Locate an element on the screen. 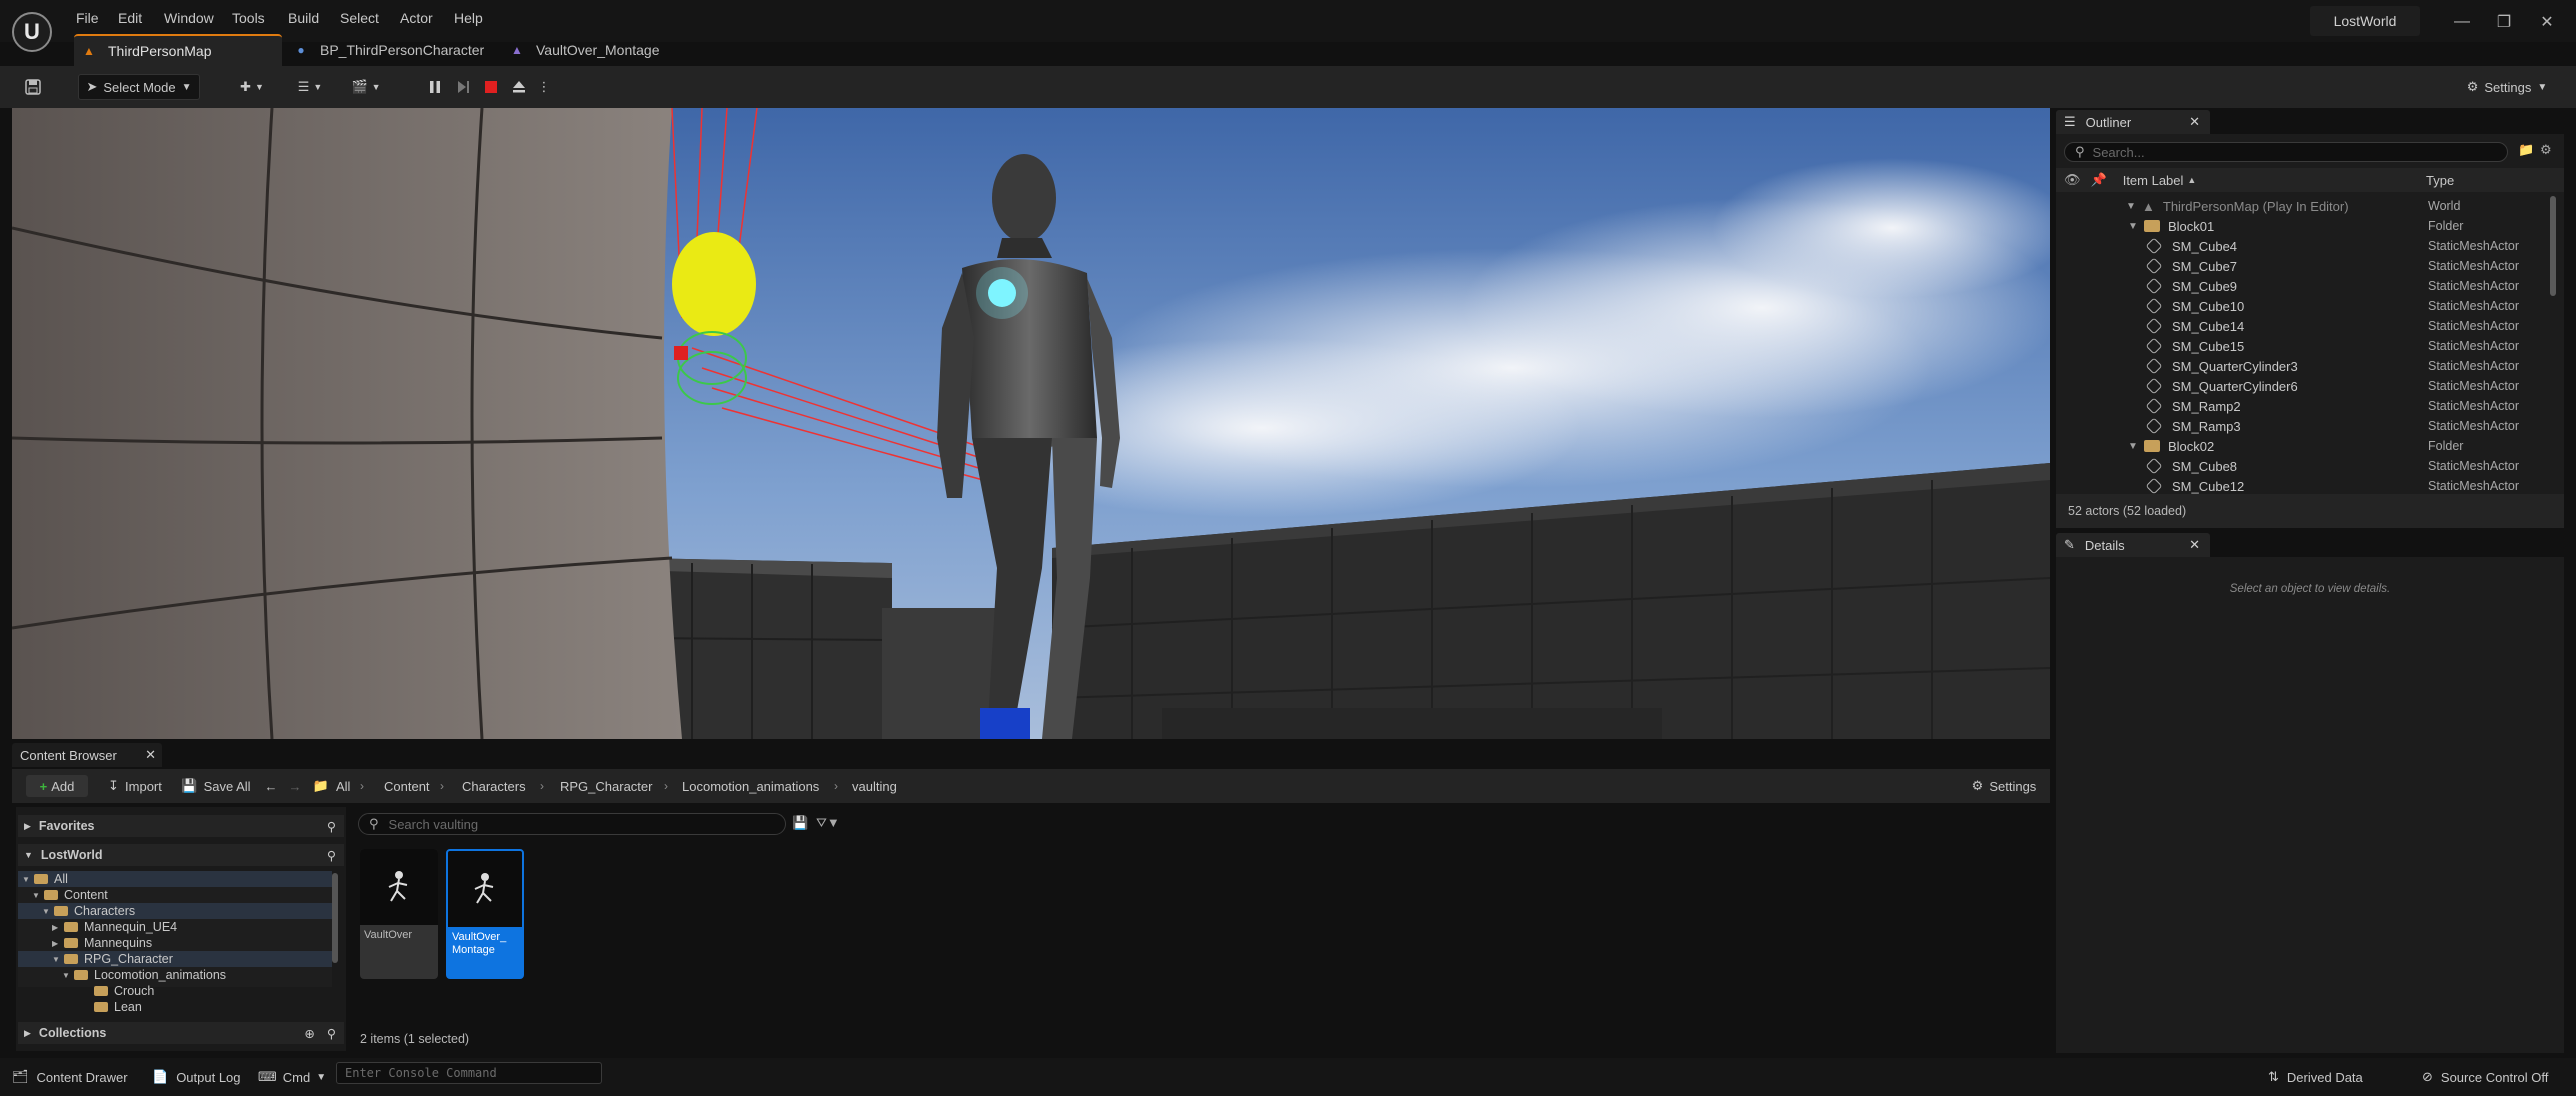 The height and width of the screenshot is (1096, 2576). menu-build: Build is located at coordinates (303, 18).